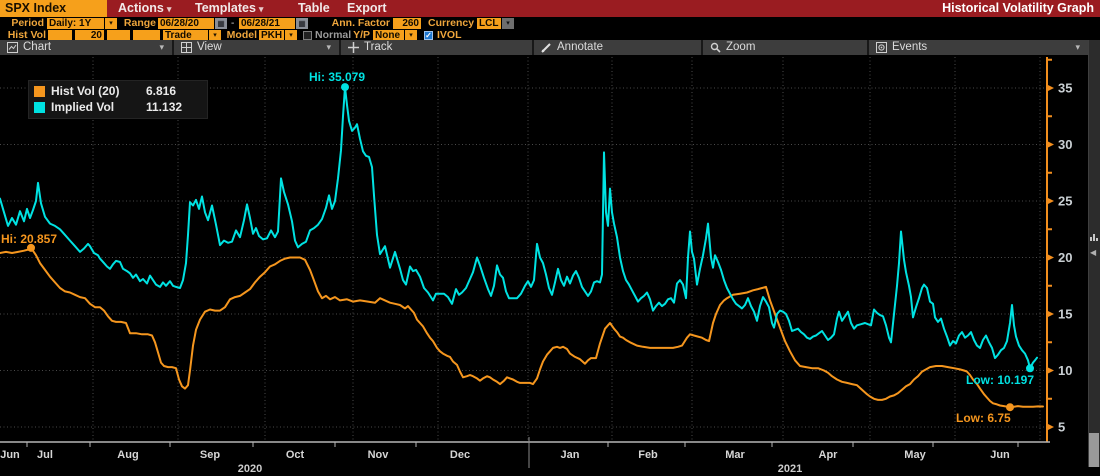  I want to click on crosshair-icon, so click(353, 47).